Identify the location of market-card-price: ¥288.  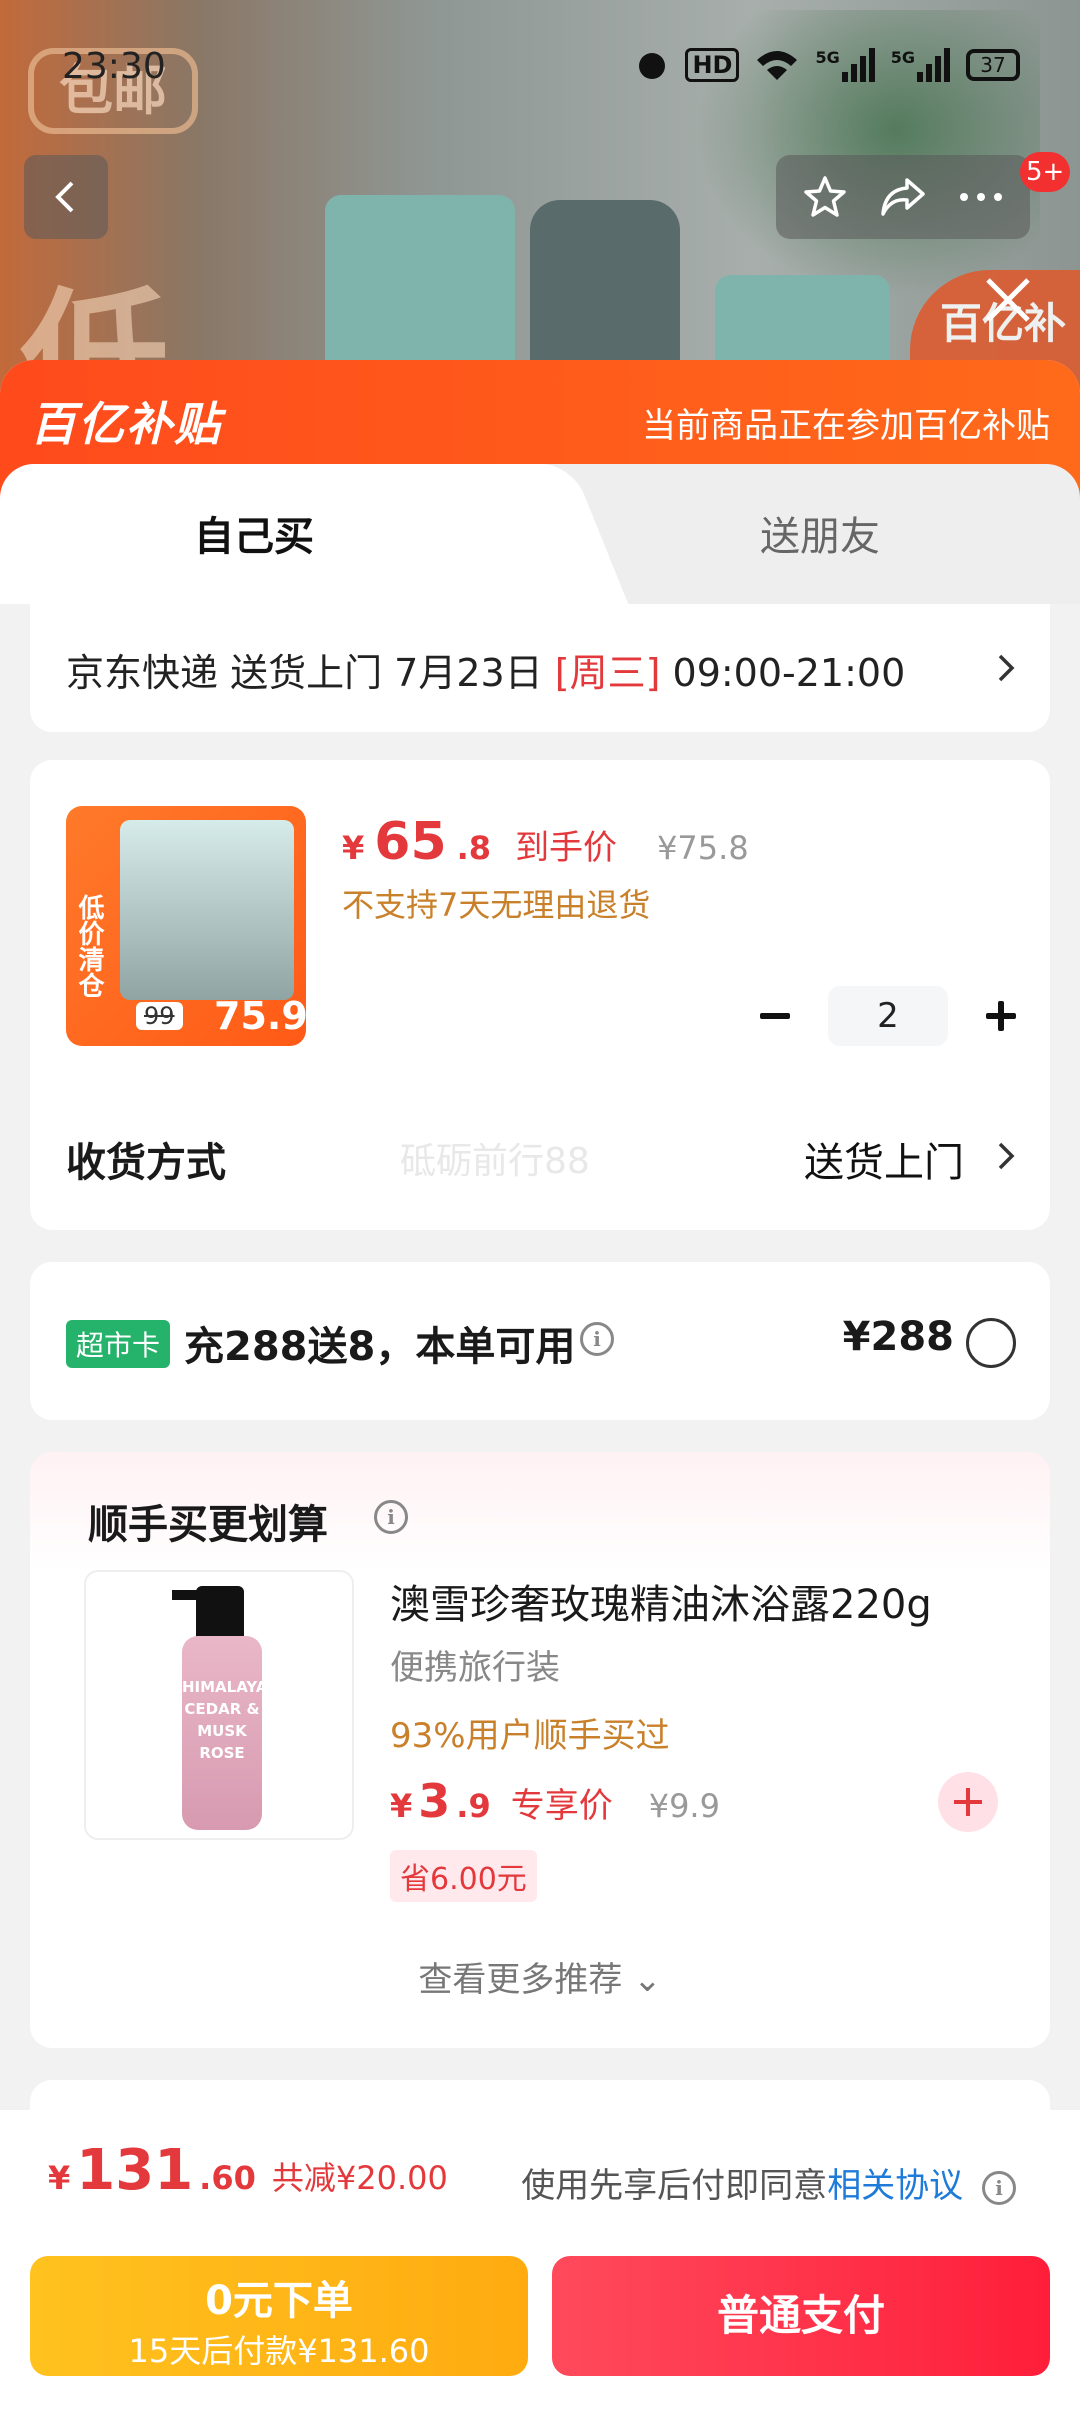
(898, 1337).